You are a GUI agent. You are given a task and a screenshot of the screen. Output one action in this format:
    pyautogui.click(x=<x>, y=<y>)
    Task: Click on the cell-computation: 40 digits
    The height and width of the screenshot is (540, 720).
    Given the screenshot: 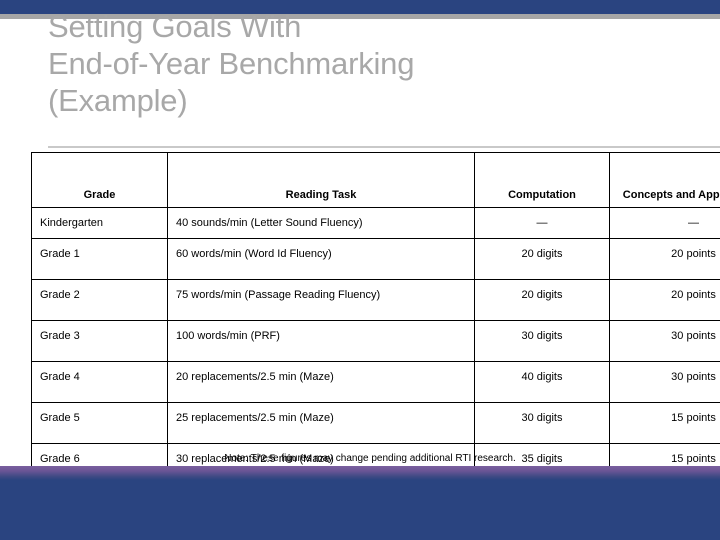 What is the action you would take?
    pyautogui.click(x=542, y=382)
    